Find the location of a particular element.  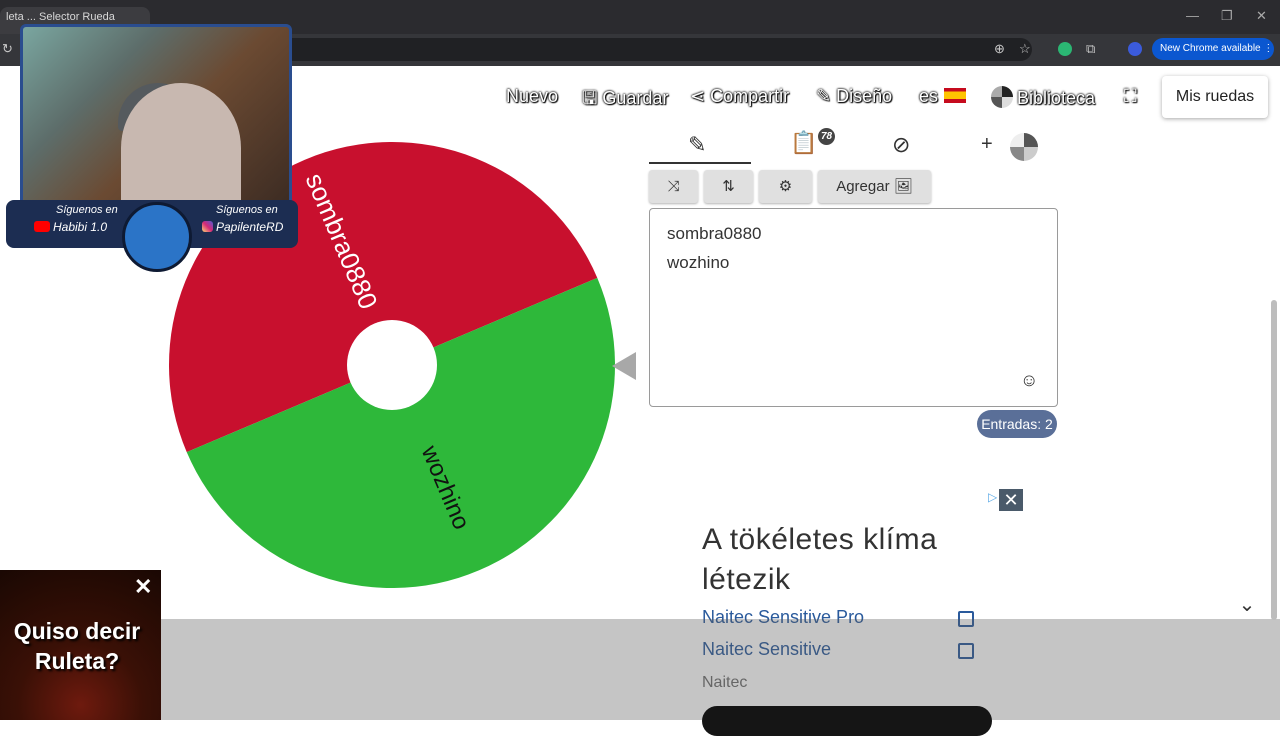

ad-cta-button is located at coordinates (847, 721).